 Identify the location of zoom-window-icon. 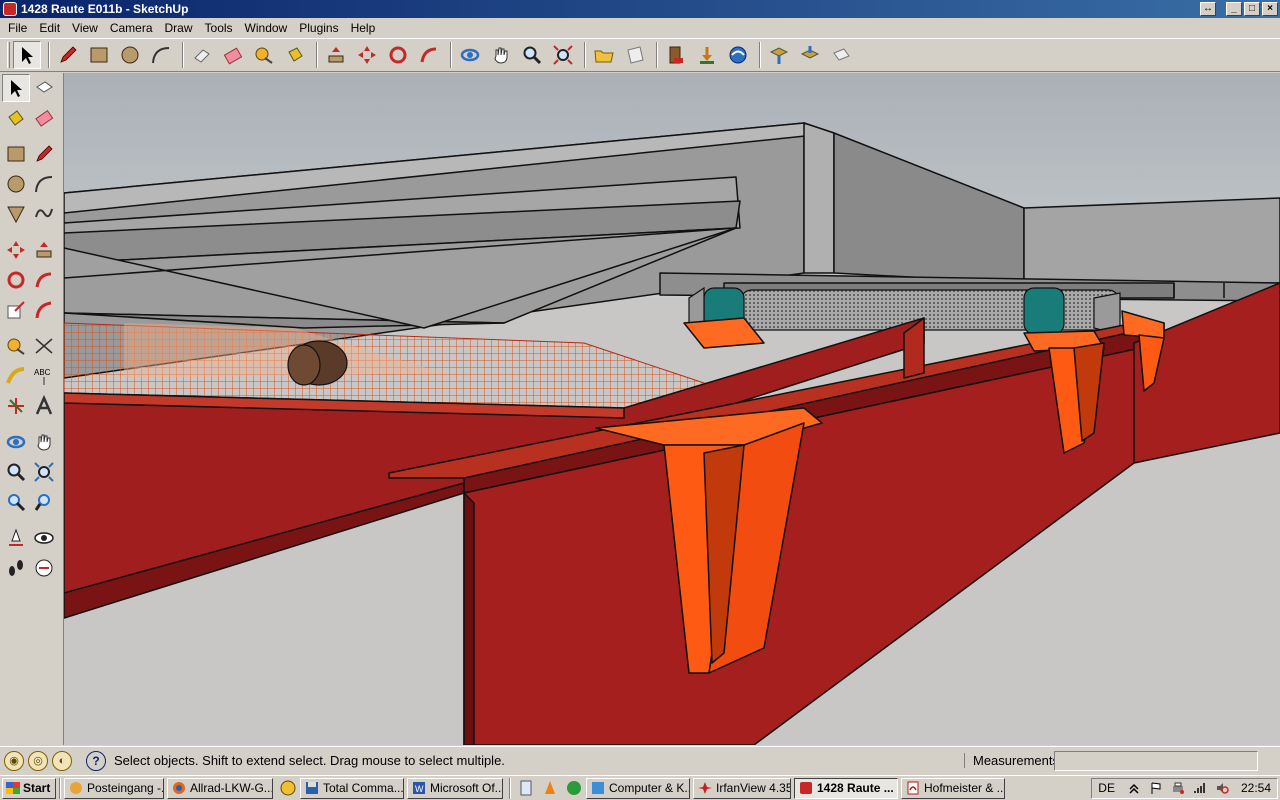
(44, 472).